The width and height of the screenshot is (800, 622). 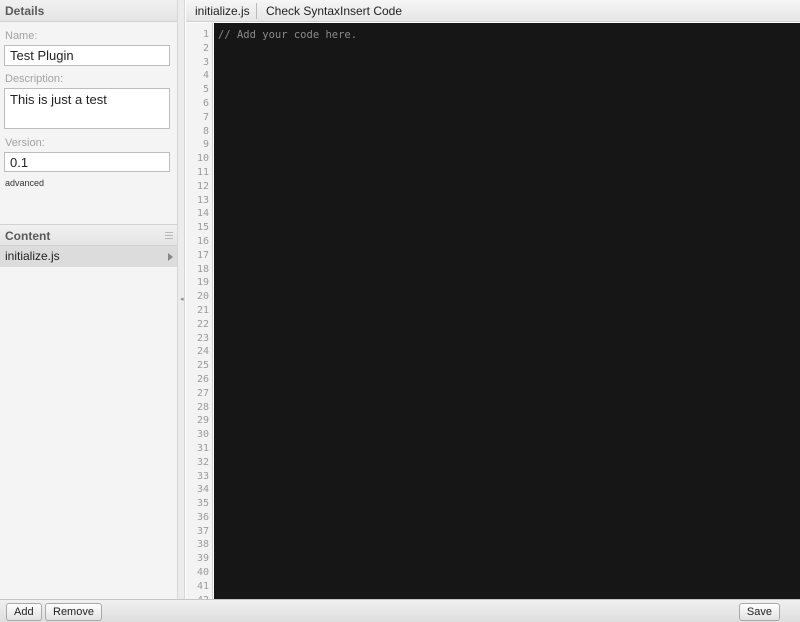 I want to click on line-number: 10, so click(x=202, y=159).